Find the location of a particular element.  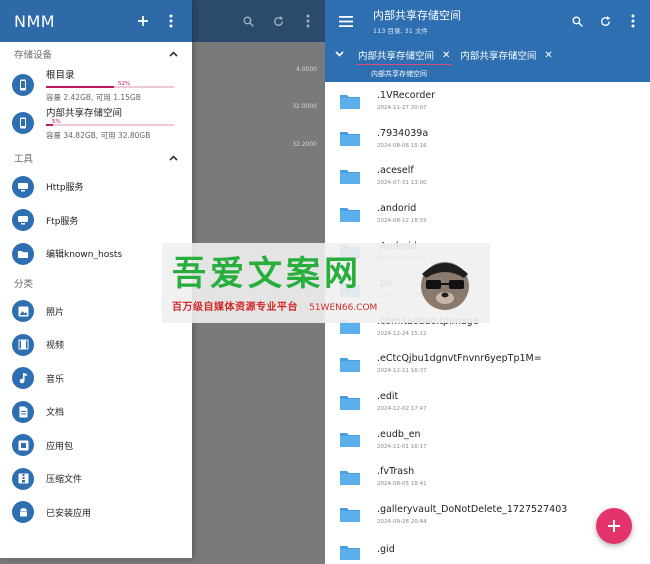

section-label: 分类 is located at coordinates (24, 284).